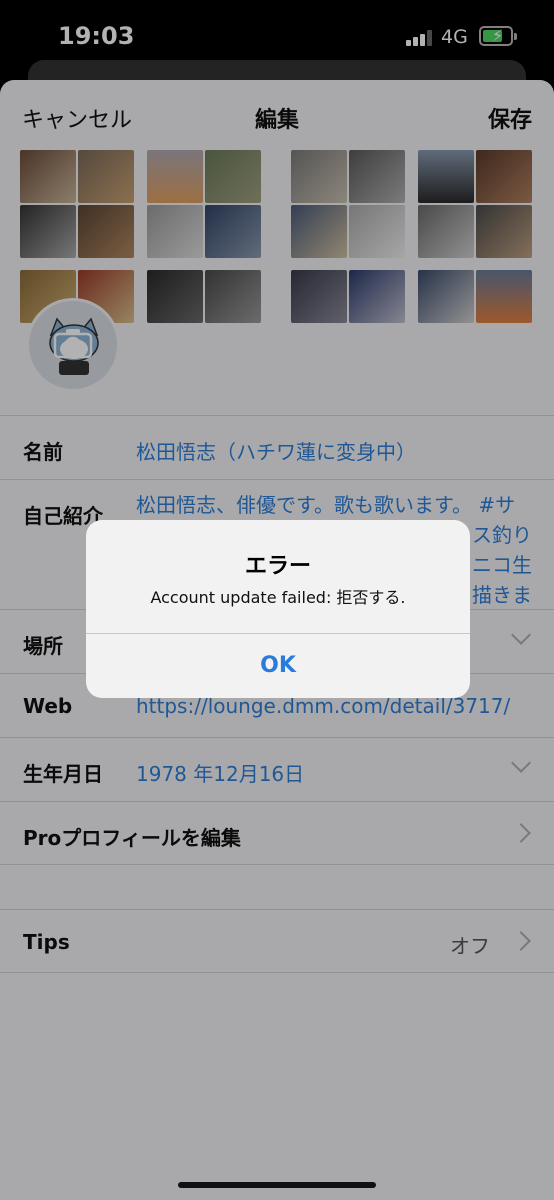  Describe the element at coordinates (277, 566) in the screenshot. I see `alert-title: エラー` at that location.